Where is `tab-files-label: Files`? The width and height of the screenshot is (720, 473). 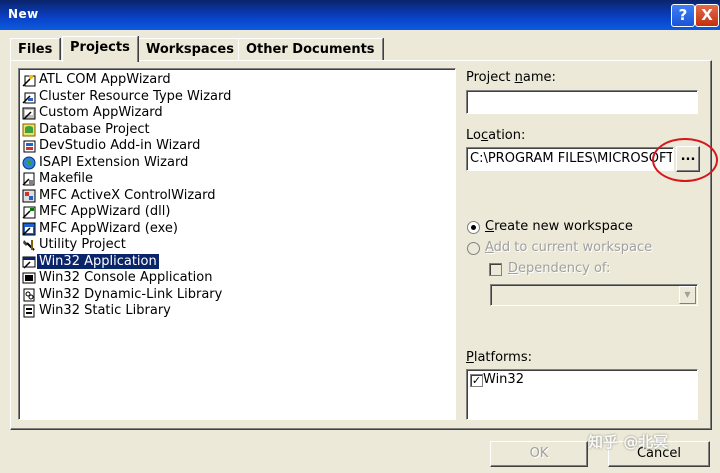 tab-files-label: Files is located at coordinates (35, 49).